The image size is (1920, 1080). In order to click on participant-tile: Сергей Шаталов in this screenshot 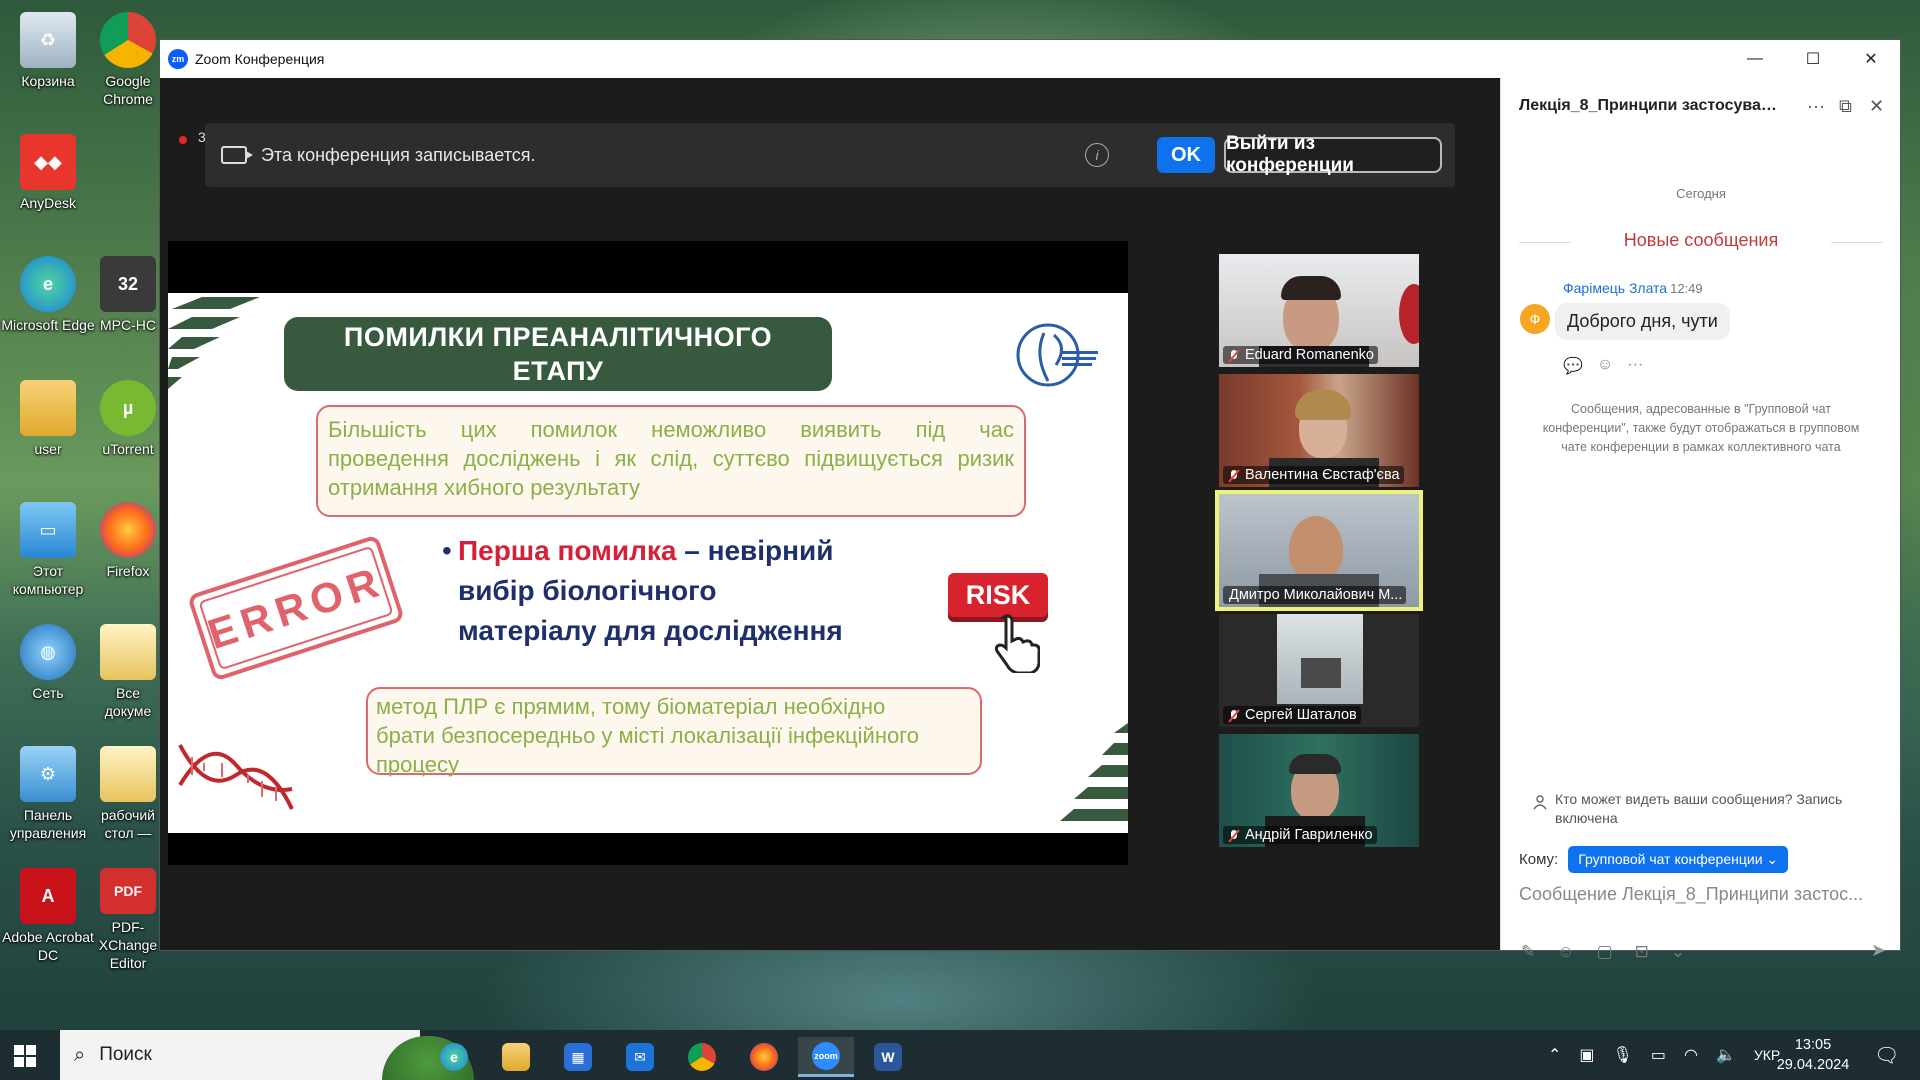, I will do `click(1319, 670)`.